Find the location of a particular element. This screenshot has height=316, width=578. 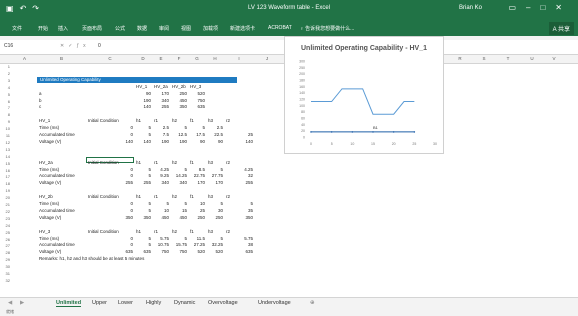

value-cell: 520 is located at coordinates (214, 252).